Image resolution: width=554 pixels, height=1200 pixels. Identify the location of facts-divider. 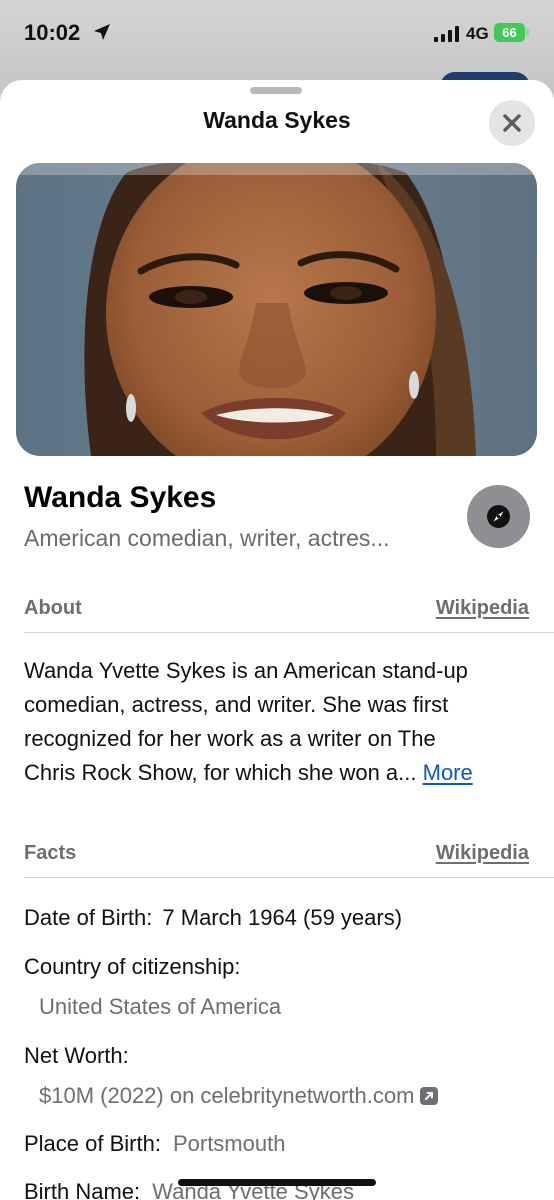
(289, 877).